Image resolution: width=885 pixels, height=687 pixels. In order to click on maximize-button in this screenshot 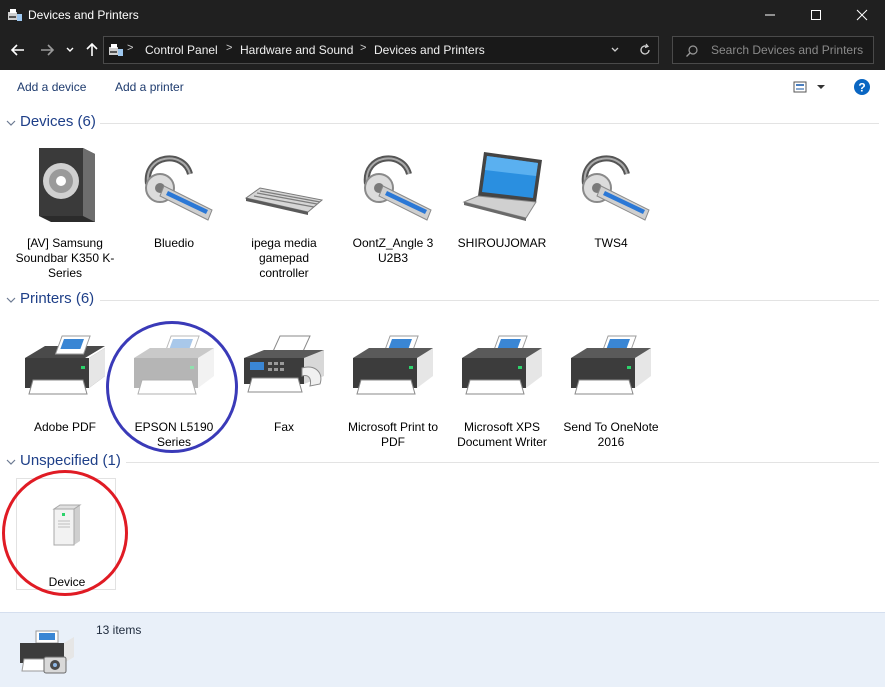, I will do `click(816, 15)`.